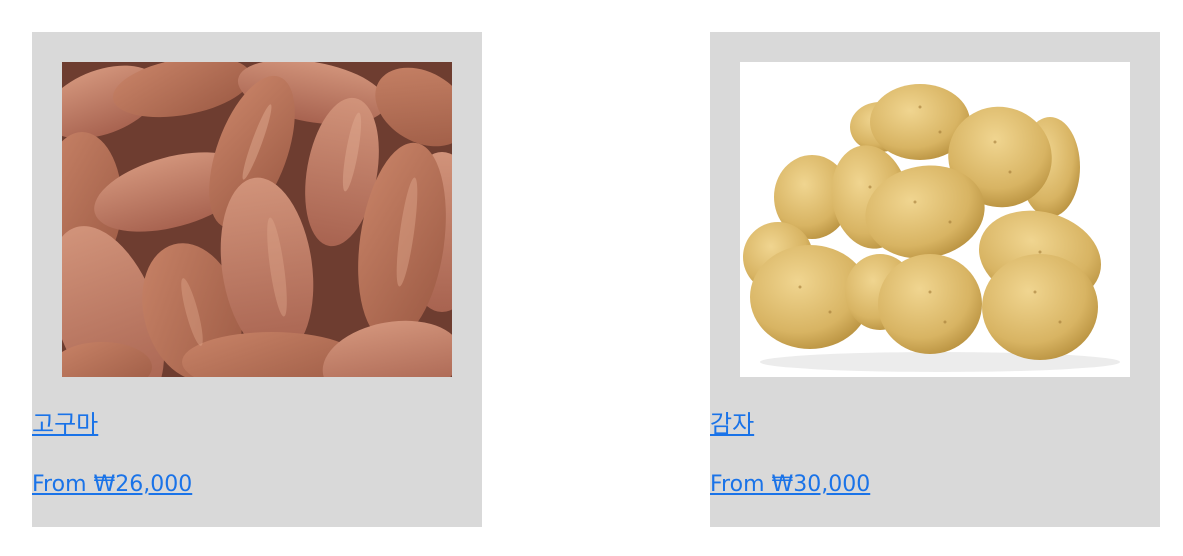  What do you see at coordinates (732, 424) in the screenshot?
I see `product-name-link: 감자` at bounding box center [732, 424].